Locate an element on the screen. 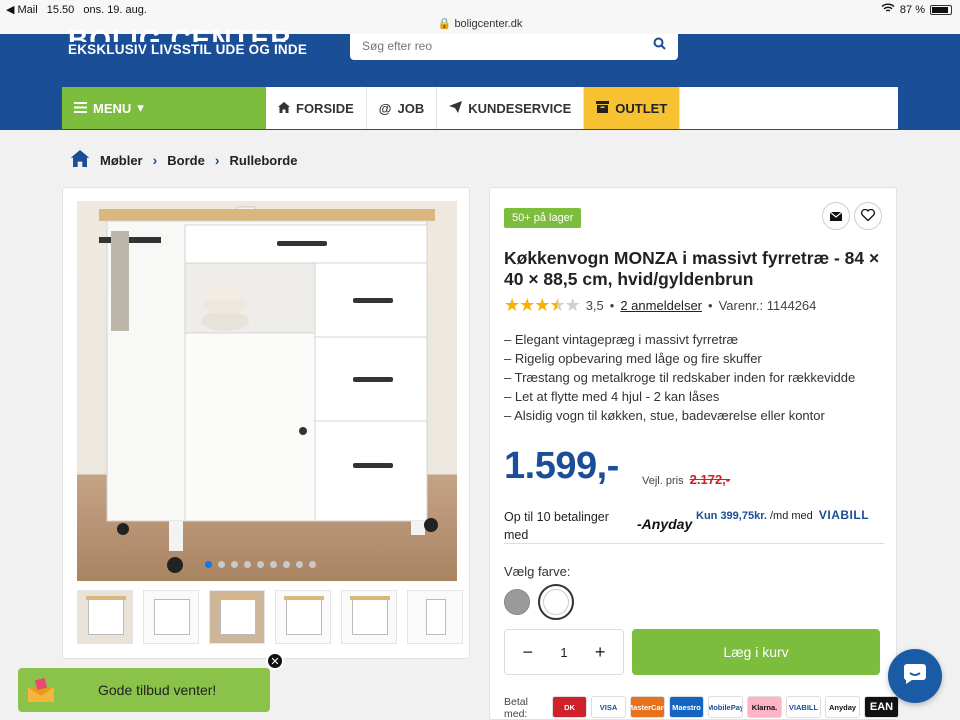 Image resolution: width=960 pixels, height=720 pixels. chat-button is located at coordinates (915, 676).